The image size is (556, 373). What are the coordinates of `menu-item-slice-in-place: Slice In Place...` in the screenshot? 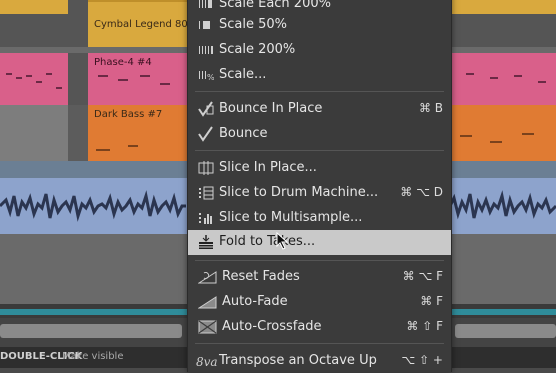 It's located at (319, 168).